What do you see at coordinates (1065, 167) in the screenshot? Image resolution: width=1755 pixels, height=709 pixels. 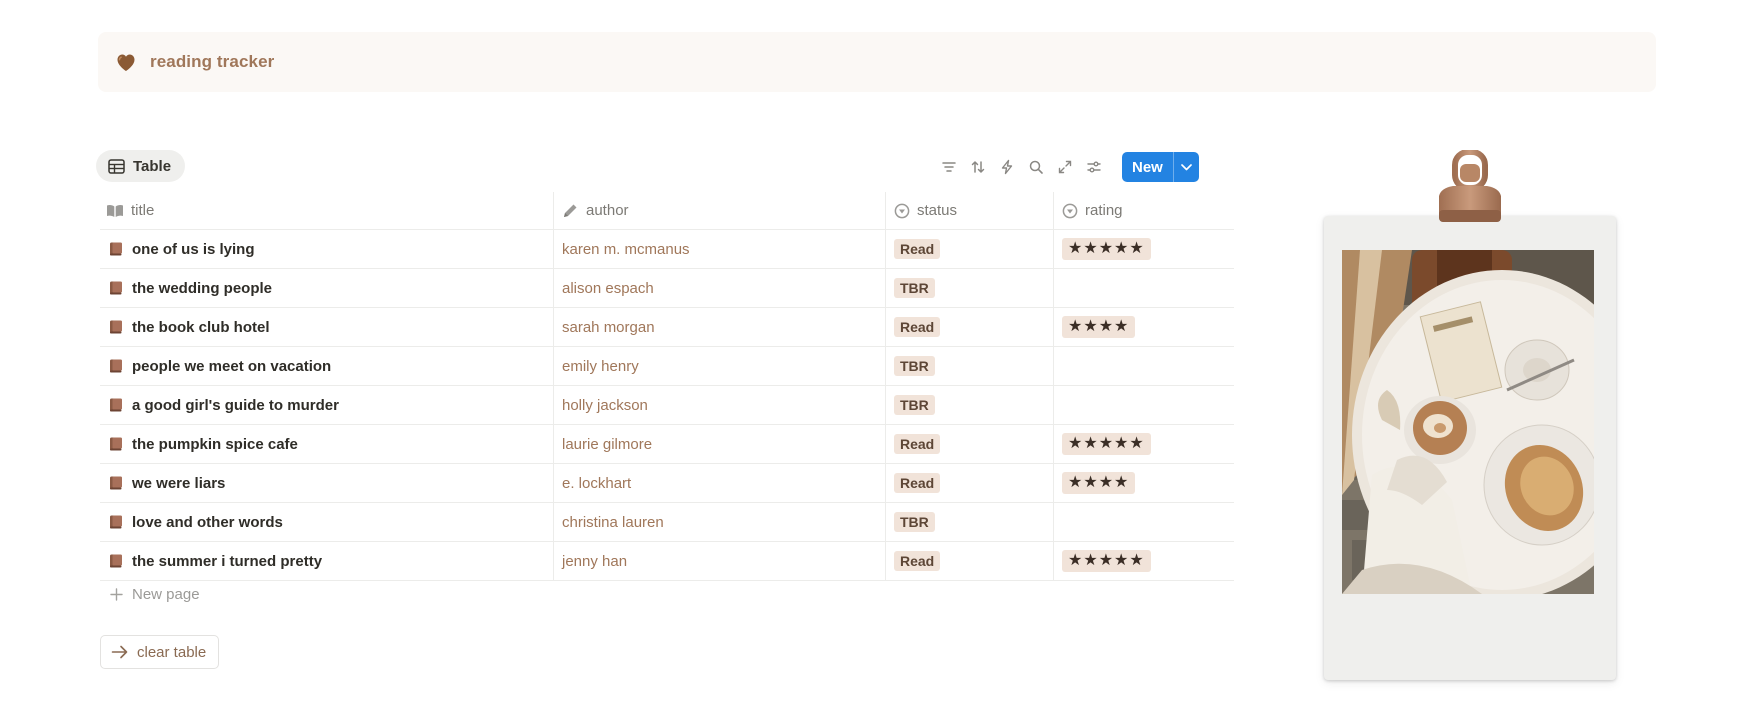 I see `expand-icon` at bounding box center [1065, 167].